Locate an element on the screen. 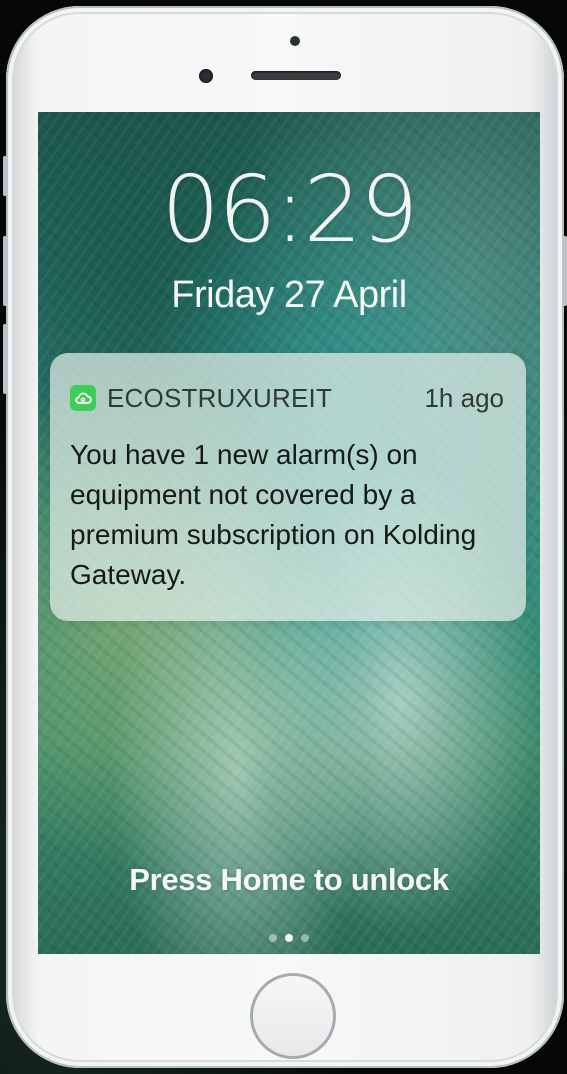 The height and width of the screenshot is (1074, 567). proximity-sensor is located at coordinates (295, 41).